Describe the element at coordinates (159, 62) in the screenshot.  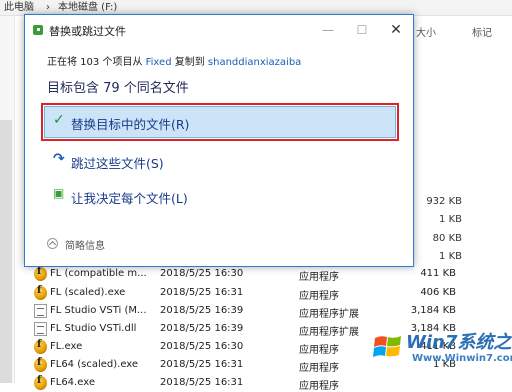
I see `source-folder-link: Fixed` at that location.